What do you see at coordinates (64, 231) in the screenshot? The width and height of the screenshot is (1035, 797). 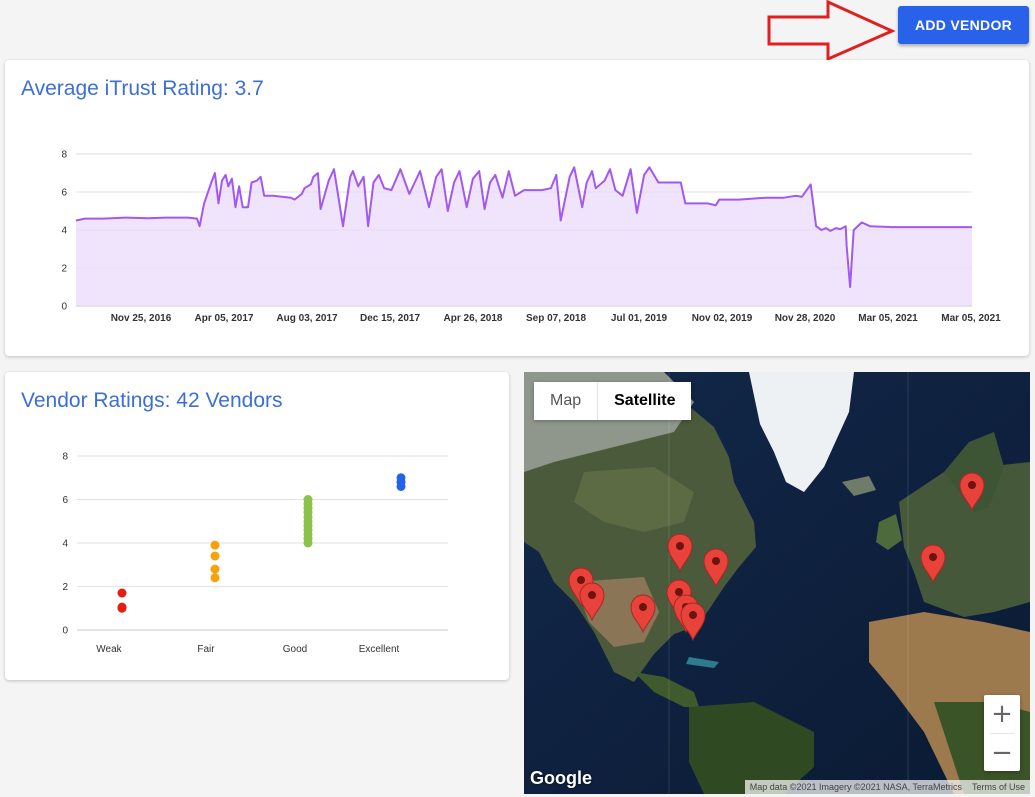 I see `trend-y-tick-label: 4` at bounding box center [64, 231].